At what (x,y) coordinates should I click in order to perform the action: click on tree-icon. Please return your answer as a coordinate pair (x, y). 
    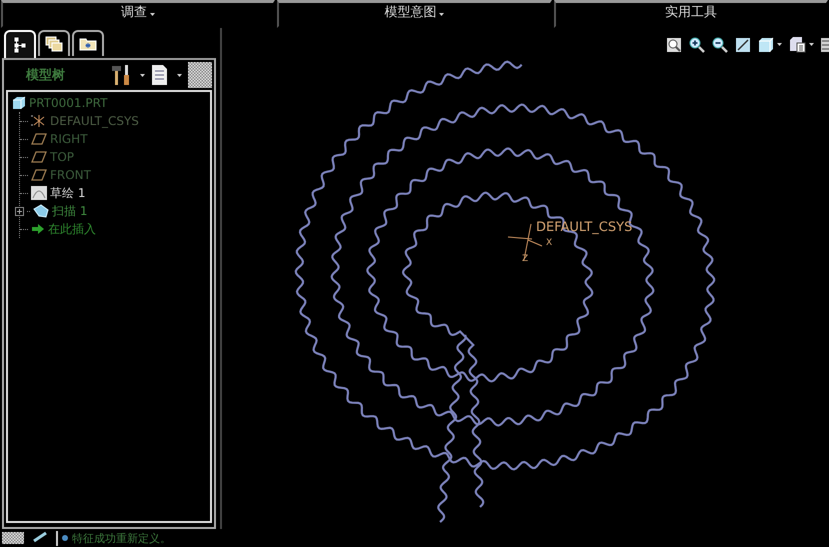
    Looking at the image, I should click on (20, 45).